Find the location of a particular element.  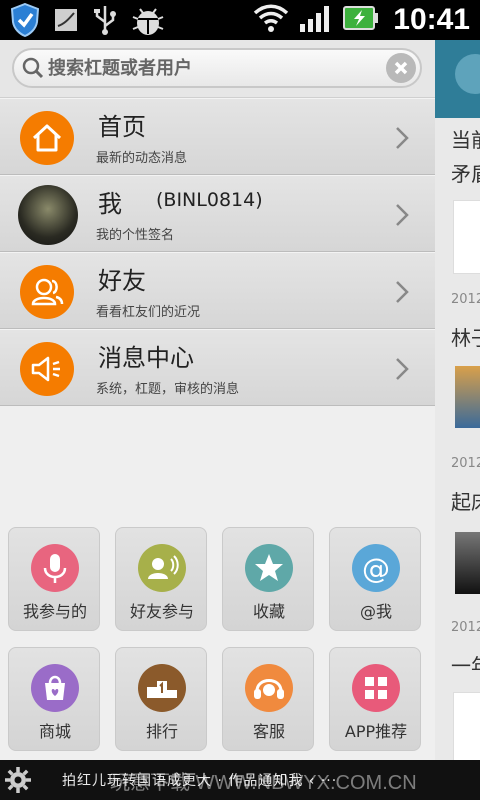

grid-button-my-participation: 我参与的 is located at coordinates (54, 579).